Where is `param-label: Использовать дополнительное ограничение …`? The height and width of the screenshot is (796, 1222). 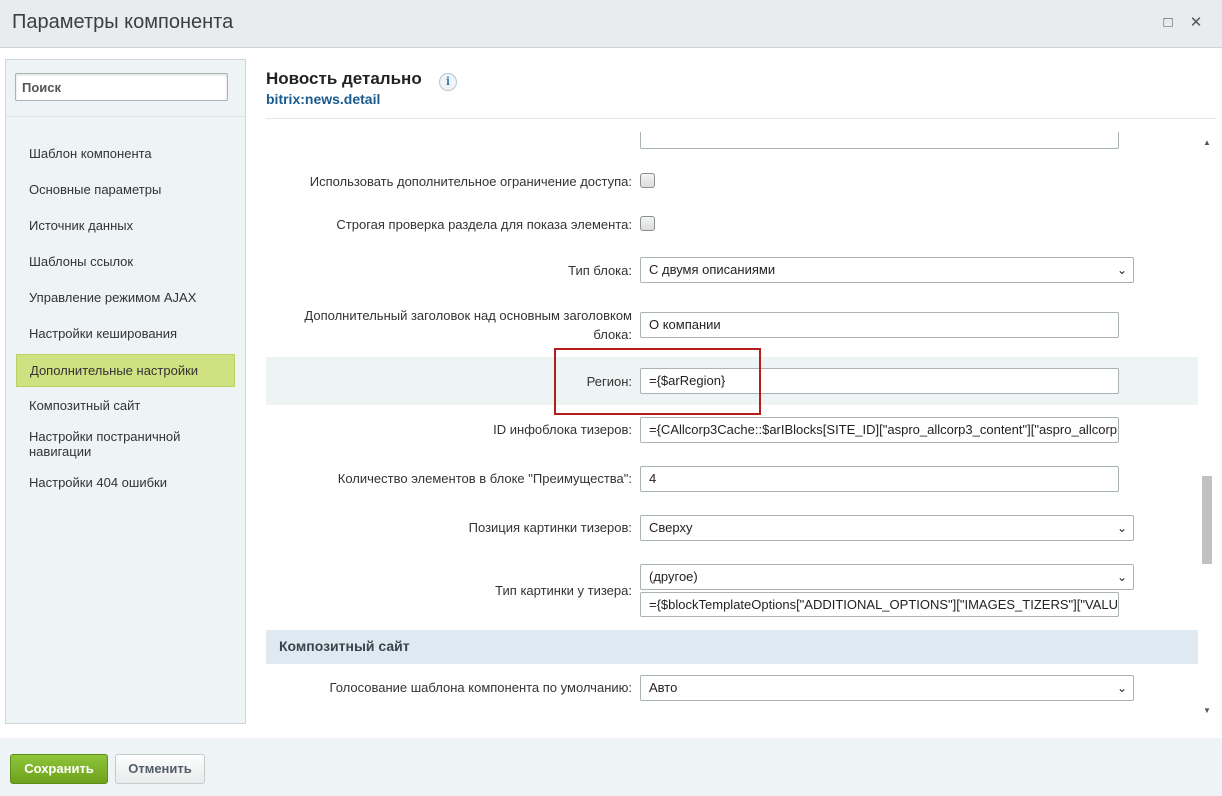
param-label: Использовать дополнительное ограничение … is located at coordinates (470, 181).